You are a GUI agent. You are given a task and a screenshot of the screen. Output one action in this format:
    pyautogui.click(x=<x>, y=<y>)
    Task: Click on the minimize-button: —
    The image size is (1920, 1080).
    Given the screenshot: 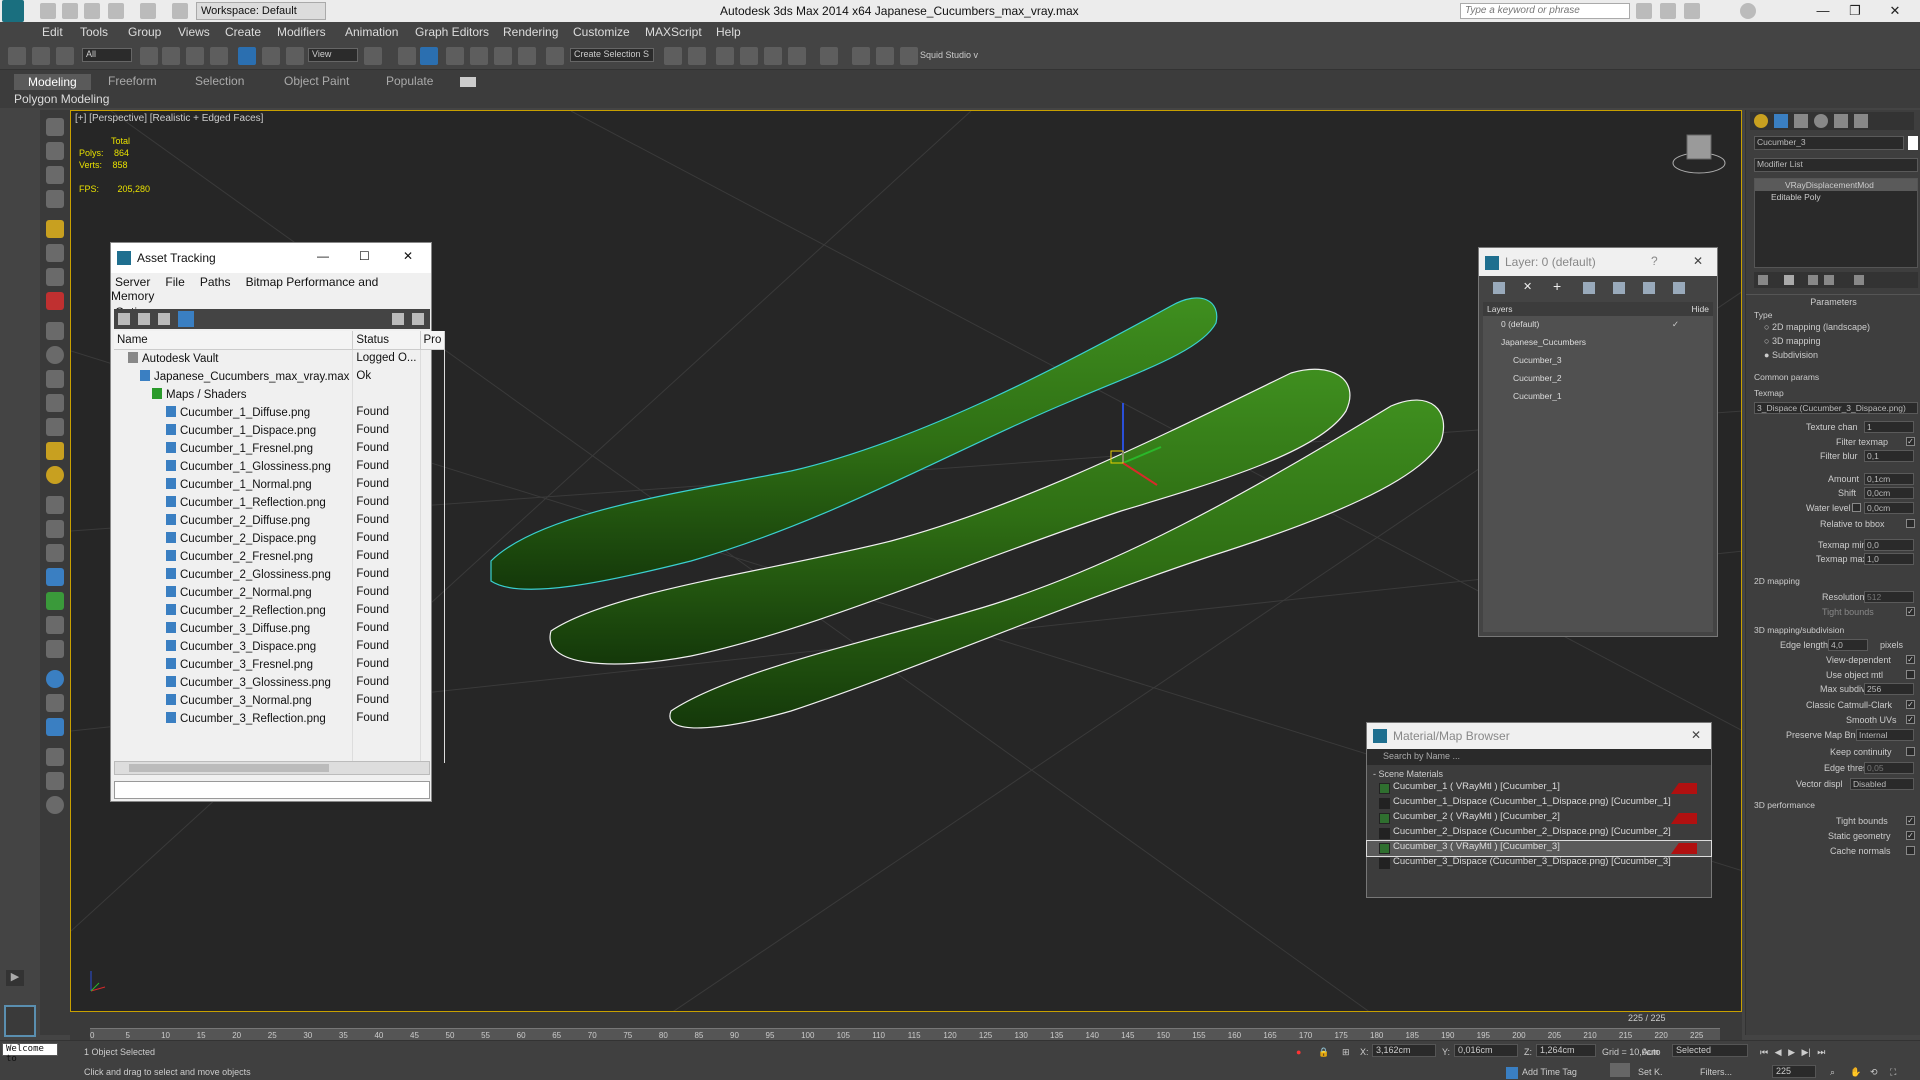 What is the action you would take?
    pyautogui.click(x=1823, y=11)
    